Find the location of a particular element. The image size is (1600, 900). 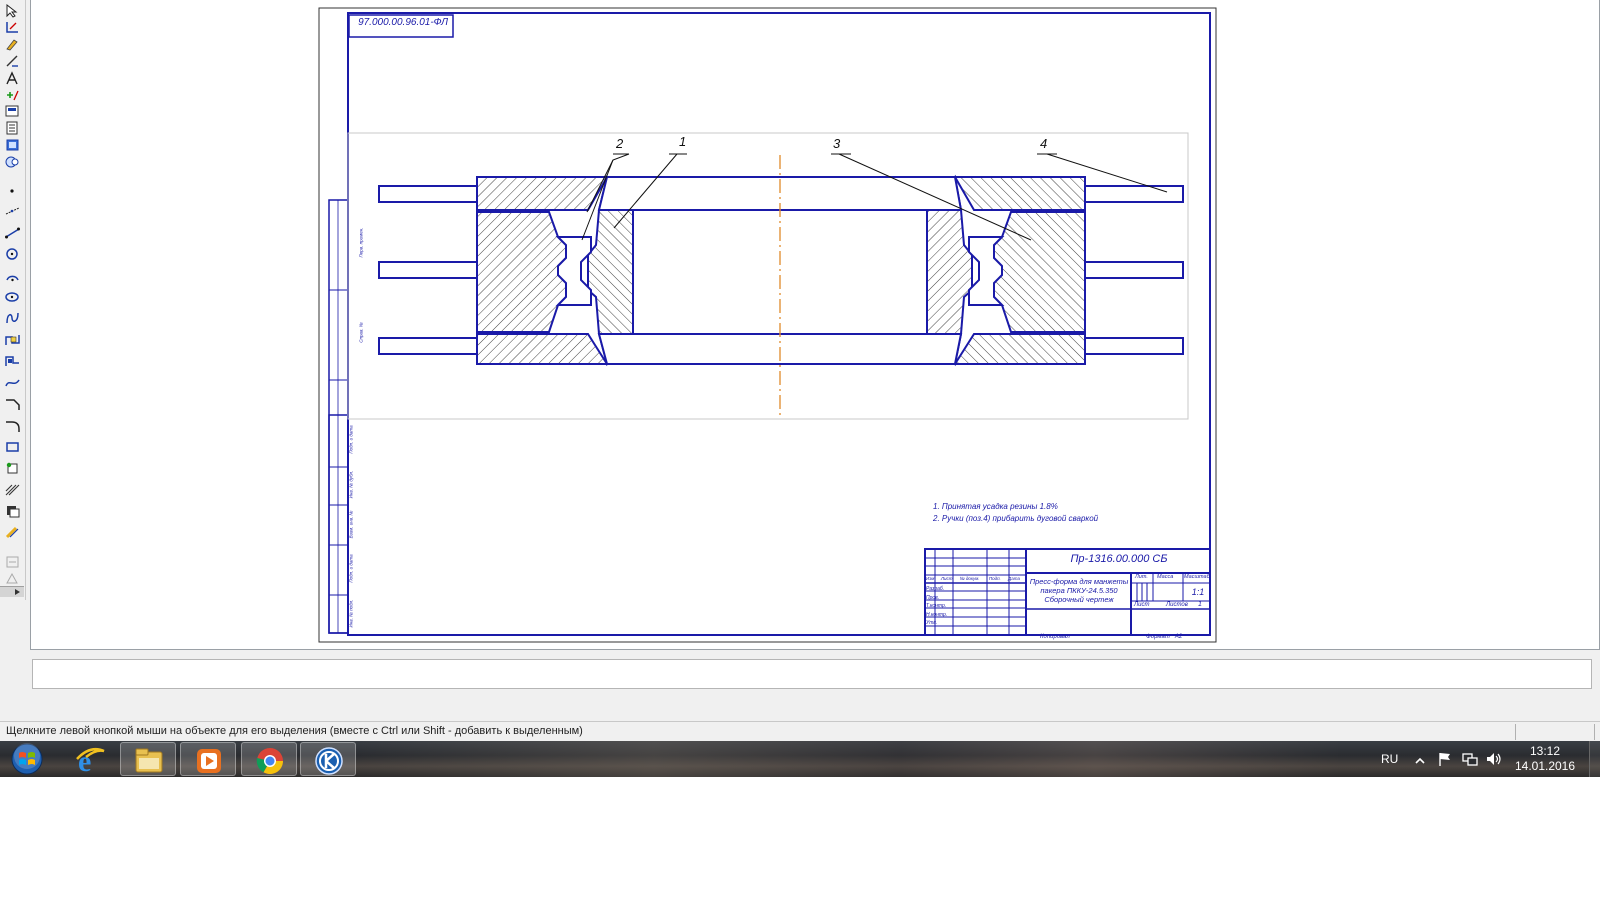

title-copied: Копировал is located at coordinates (1055, 637).